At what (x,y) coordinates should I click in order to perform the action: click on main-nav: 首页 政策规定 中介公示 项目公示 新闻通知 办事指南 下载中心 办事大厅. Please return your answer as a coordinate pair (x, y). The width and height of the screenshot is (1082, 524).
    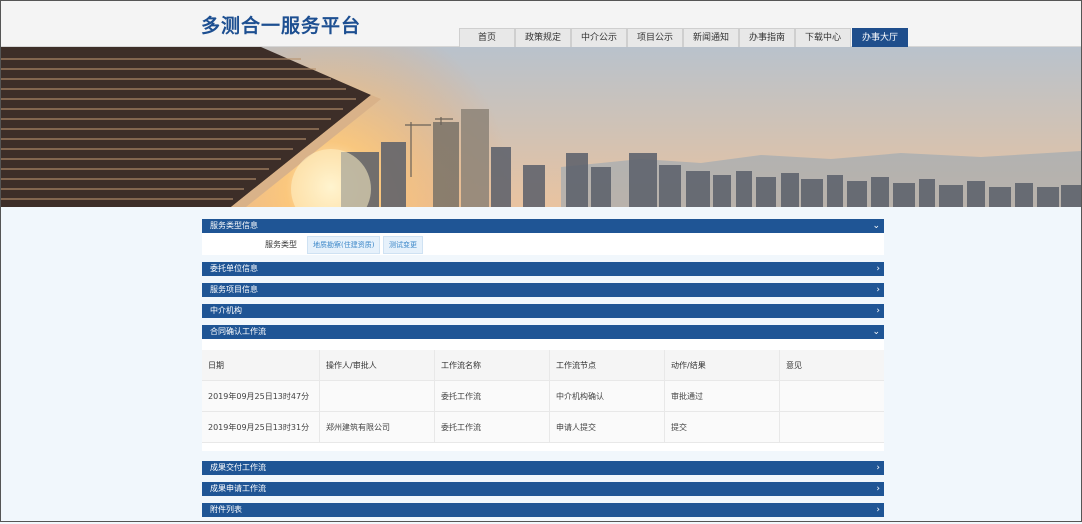
    Looking at the image, I should click on (683, 37).